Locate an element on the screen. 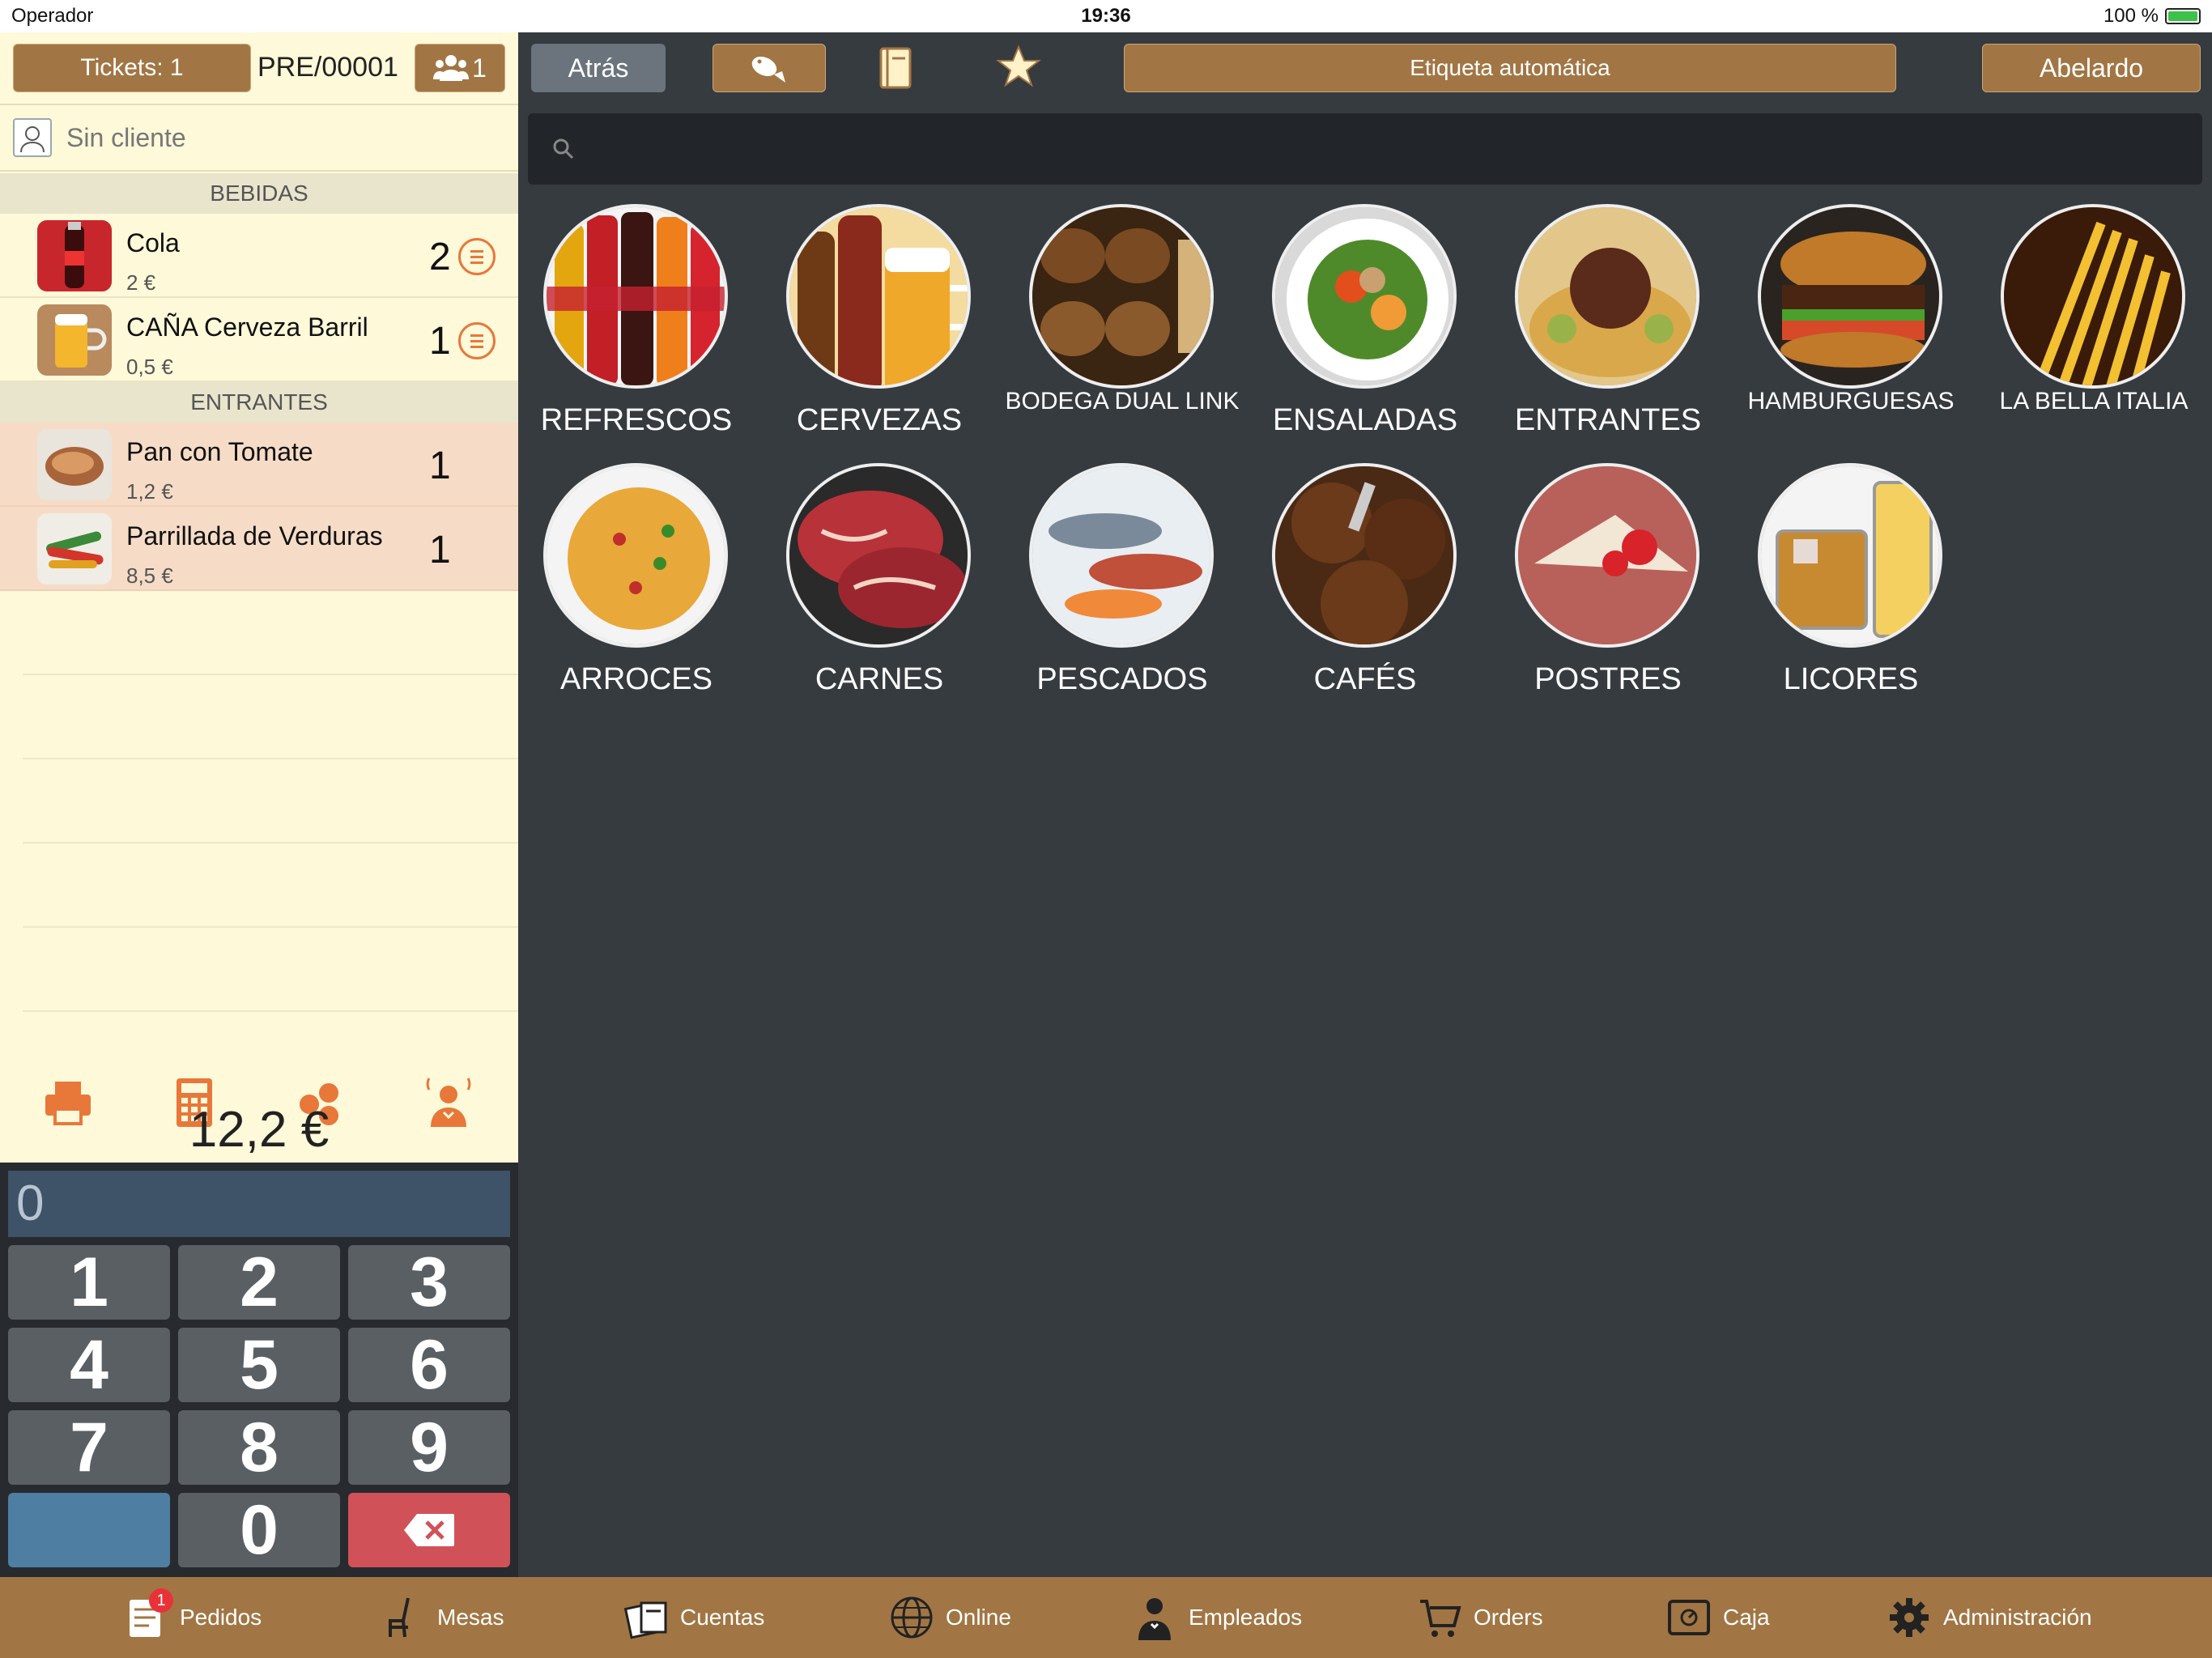 This screenshot has width=2212, height=1658. key-0: 0 is located at coordinates (259, 1530).